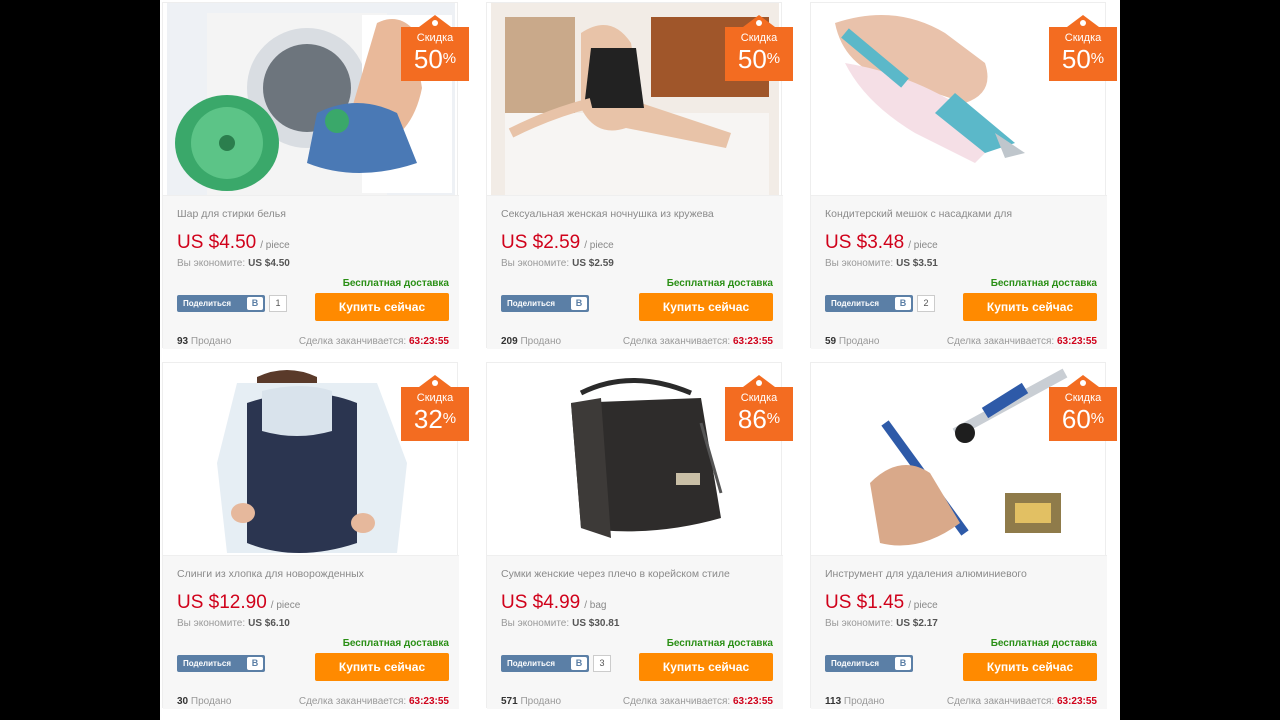  I want to click on product-price: US $2.59/ piece, so click(557, 242).